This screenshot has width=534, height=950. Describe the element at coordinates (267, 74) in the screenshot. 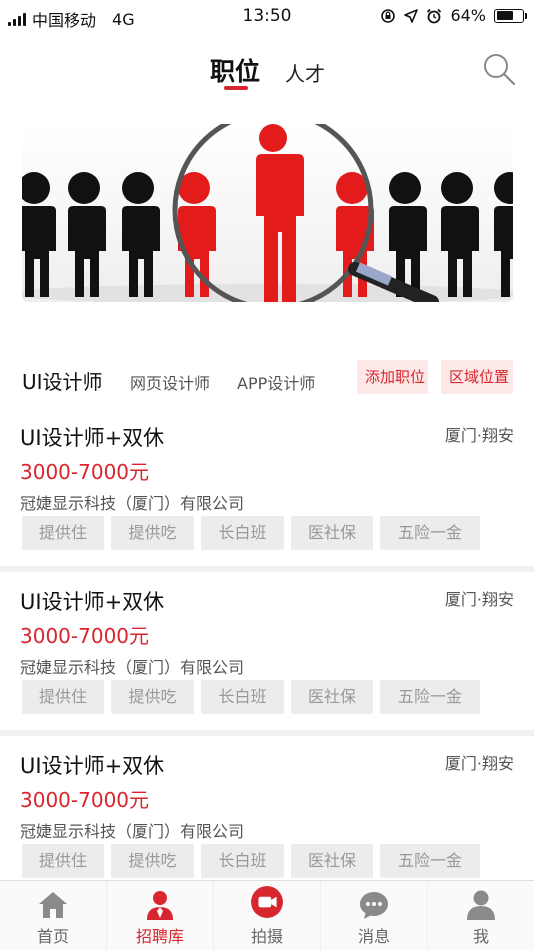

I see `top-tabs: 职位 人才` at that location.